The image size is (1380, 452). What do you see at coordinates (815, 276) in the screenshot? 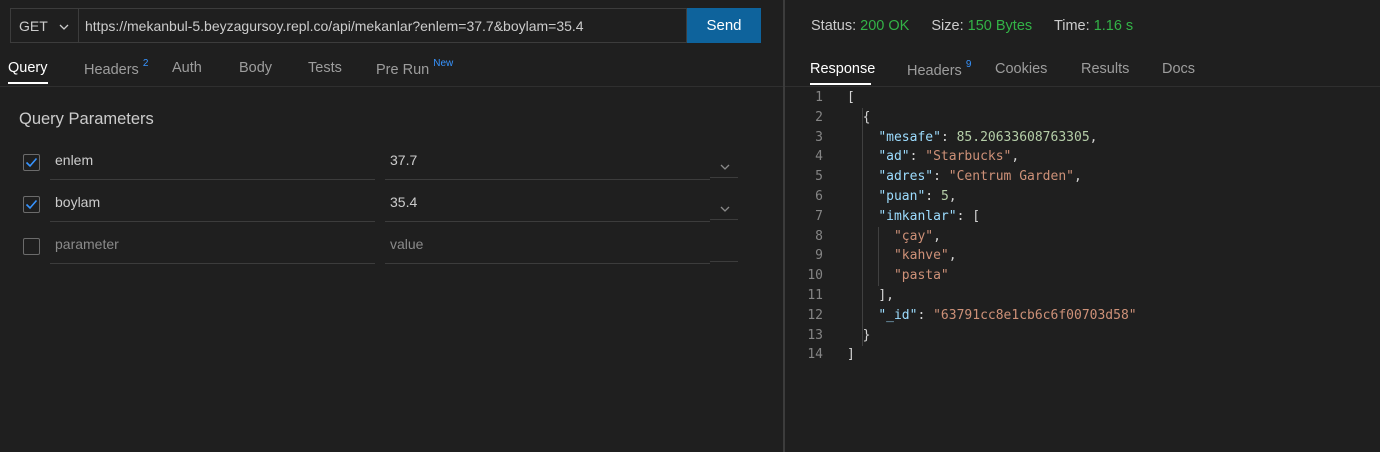
I see `line-number: 10` at bounding box center [815, 276].